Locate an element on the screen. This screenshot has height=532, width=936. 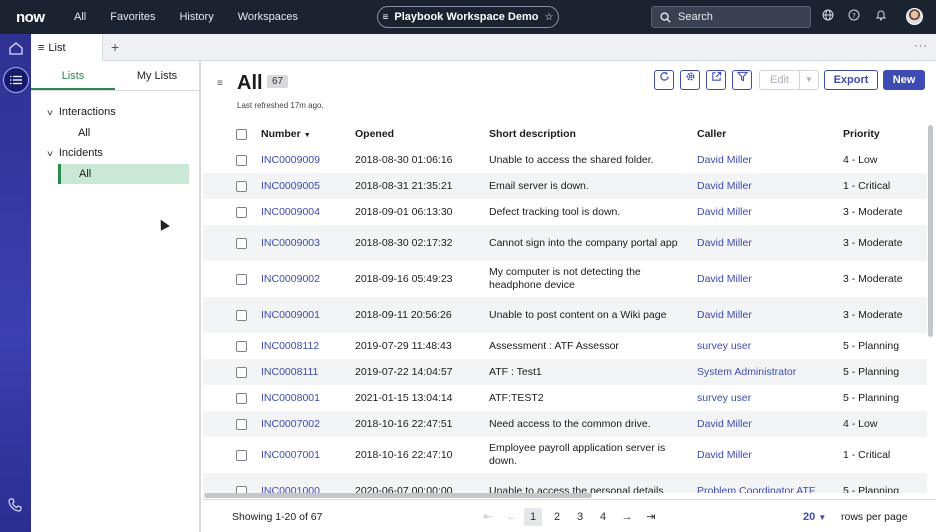
caller-link: System Administrator is located at coordinates (770, 372).